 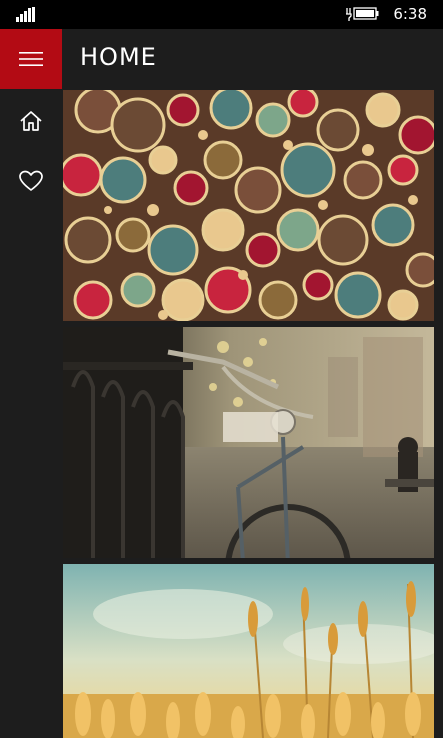 What do you see at coordinates (221, 14) in the screenshot?
I see `status-bar: 6:38` at bounding box center [221, 14].